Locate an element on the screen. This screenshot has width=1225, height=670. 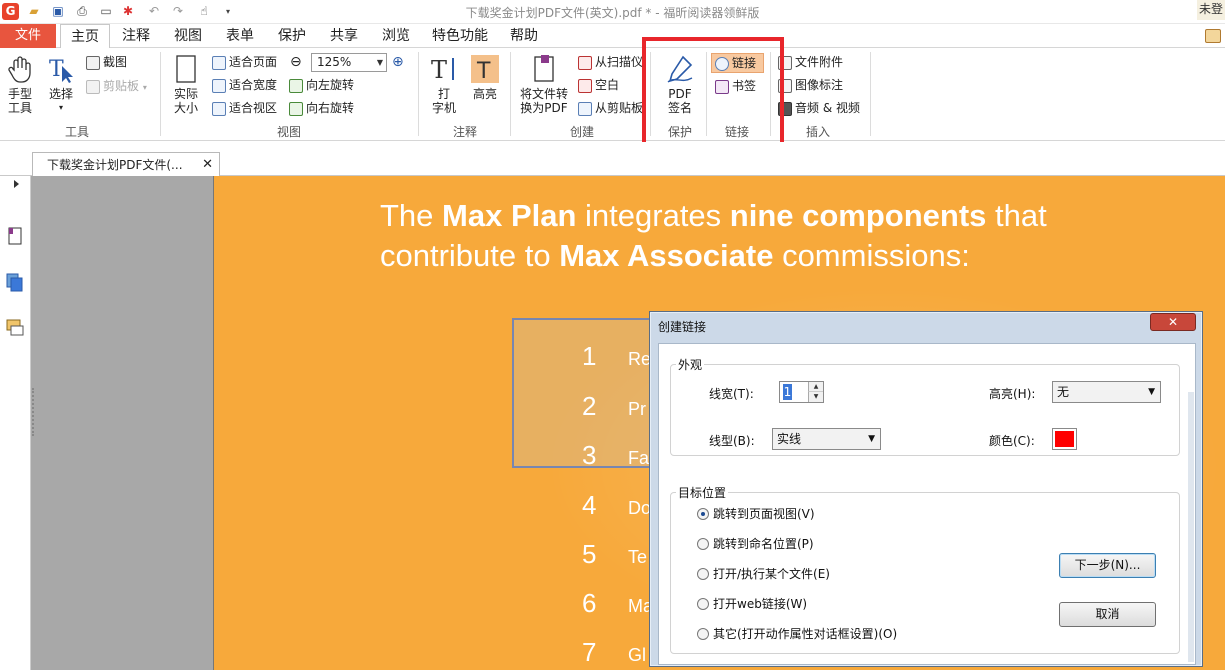
zoom-out-icon: ⊖ is located at coordinates (296, 62).